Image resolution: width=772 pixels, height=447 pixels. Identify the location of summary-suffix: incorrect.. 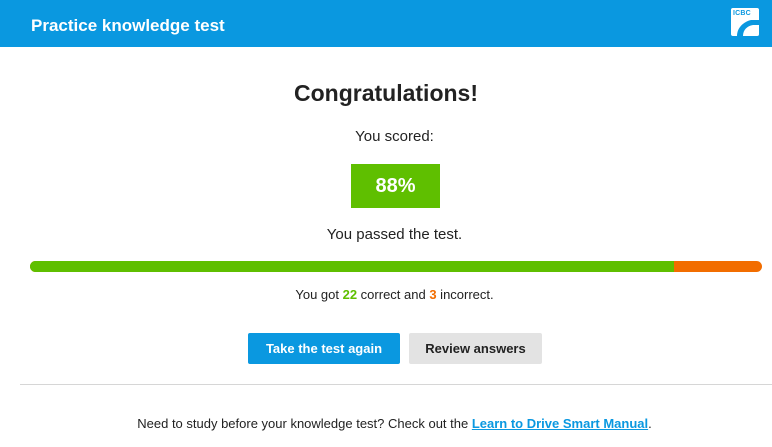
(465, 294).